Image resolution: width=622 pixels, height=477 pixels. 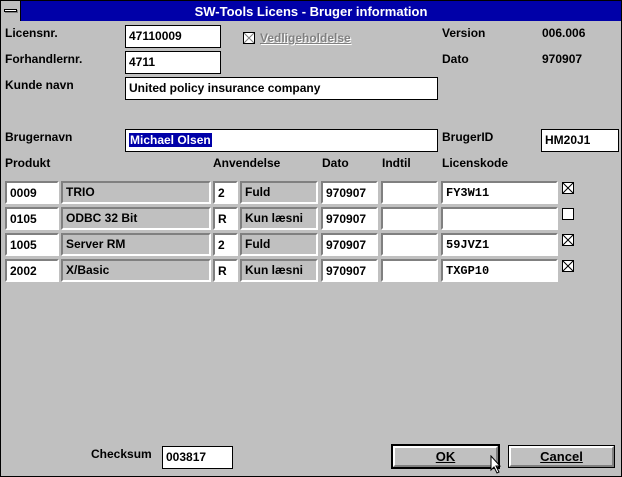 What do you see at coordinates (173, 36) in the screenshot?
I see `licensnr-field: 47110009` at bounding box center [173, 36].